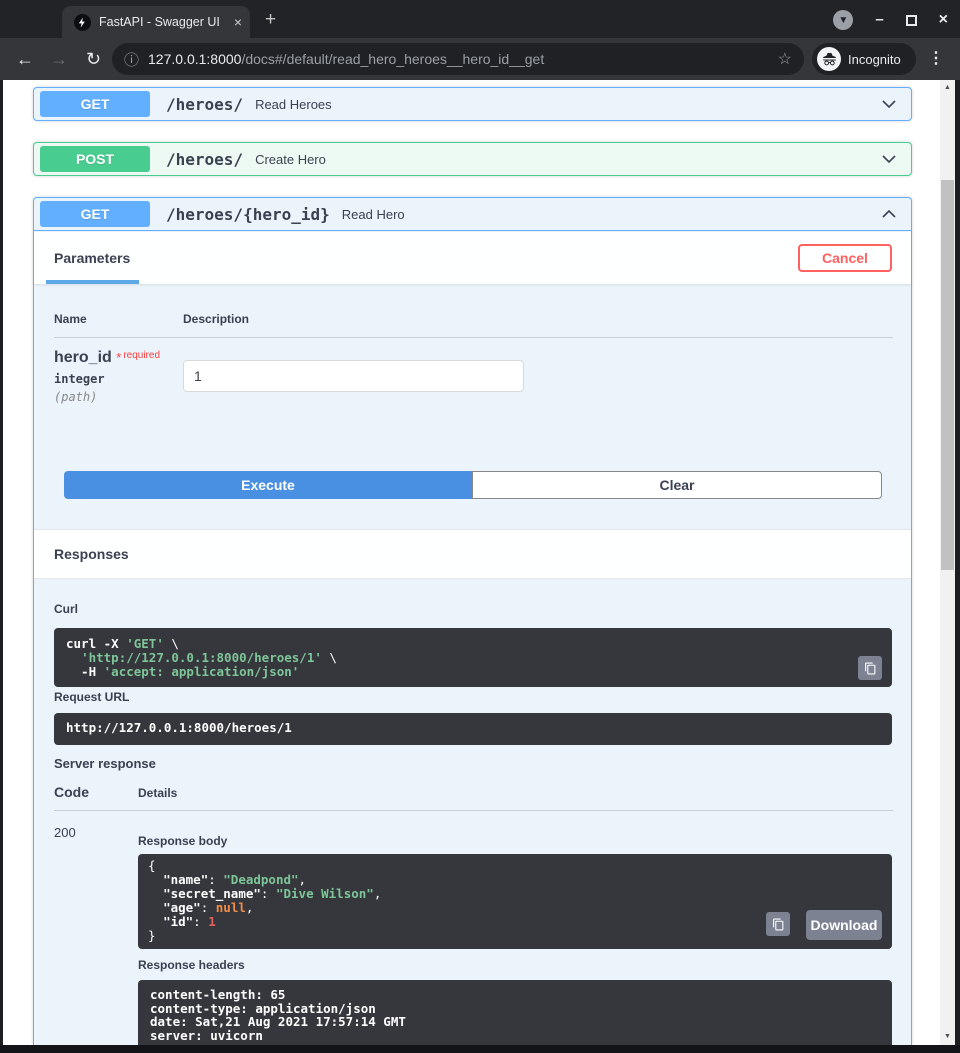 The width and height of the screenshot is (960, 1053). What do you see at coordinates (76, 397) in the screenshot?
I see `parameter-location: (path)` at bounding box center [76, 397].